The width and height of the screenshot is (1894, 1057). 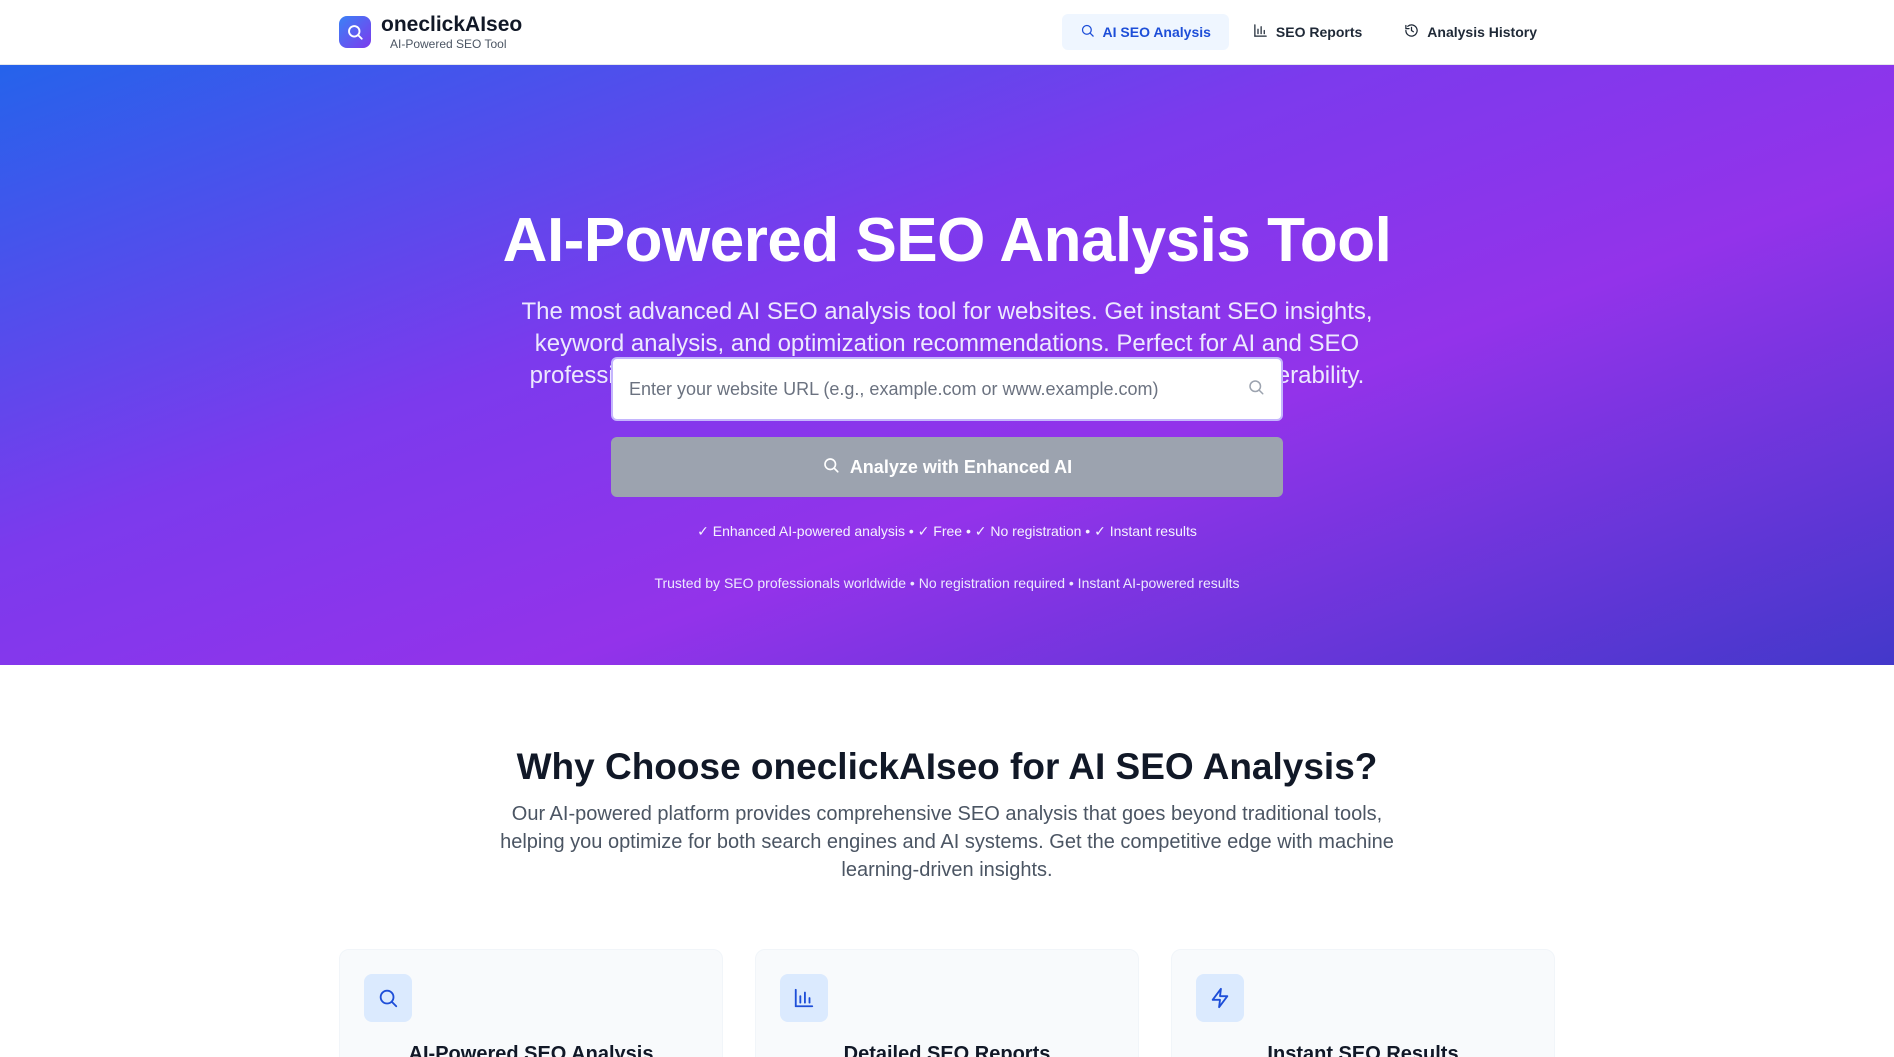 What do you see at coordinates (1156, 32) in the screenshot?
I see `nav-label: AI SEO Analysis` at bounding box center [1156, 32].